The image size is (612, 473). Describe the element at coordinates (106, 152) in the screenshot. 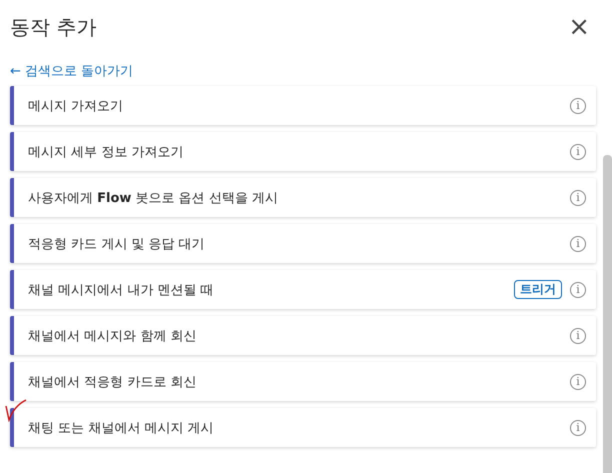

I see `action-label: 메시지 세부 정보 가져오기` at that location.